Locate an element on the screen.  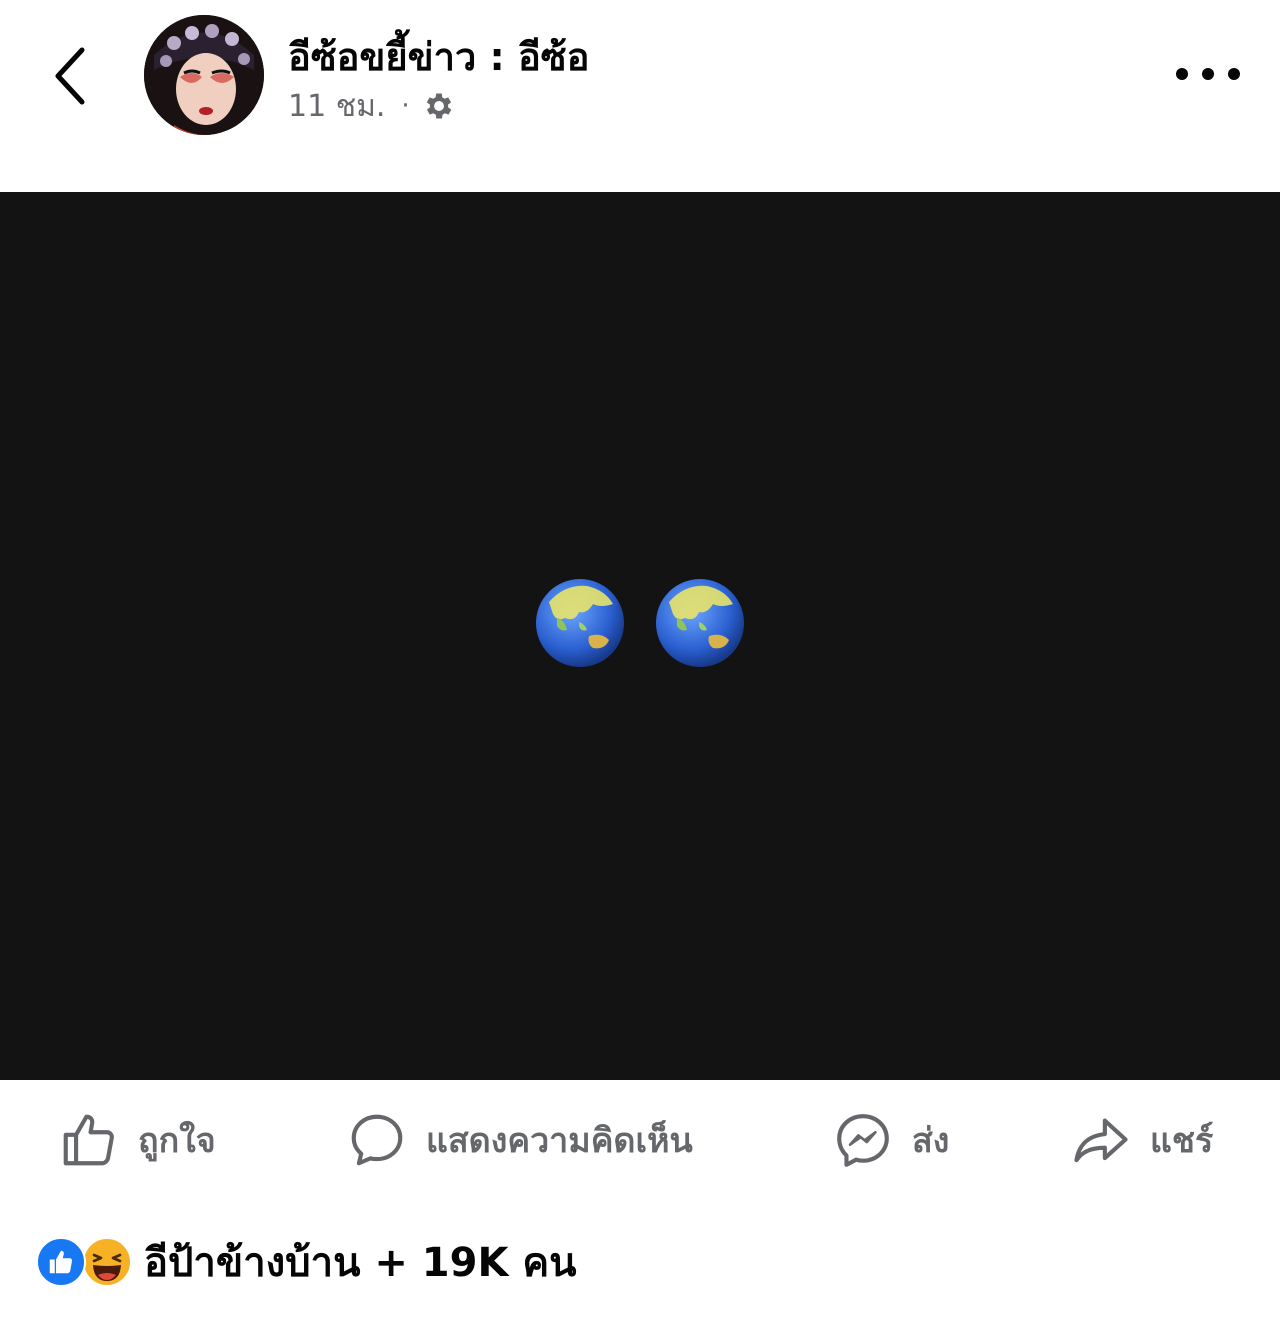
comment-button: แสดงความคิดเห็น is located at coordinates (519, 1140).